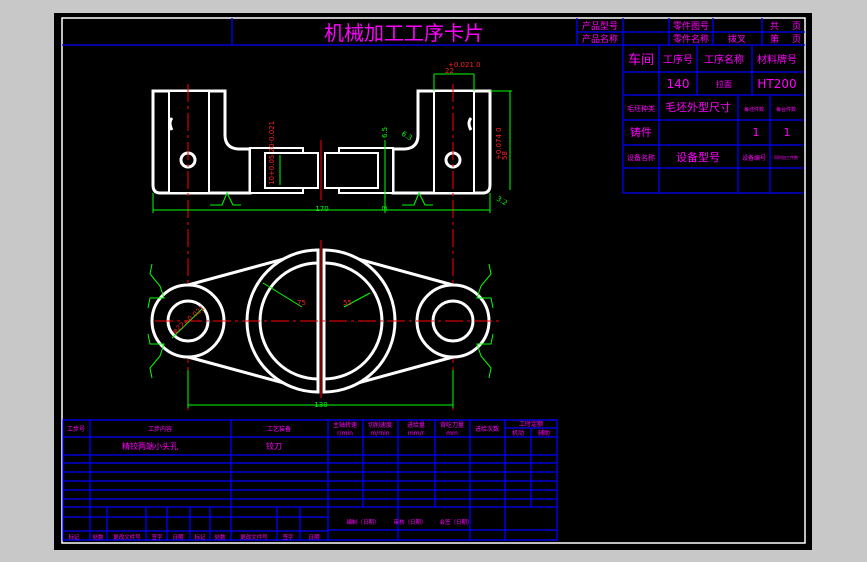 This screenshot has height=562, width=867. I want to click on blank-type-label: 毛坯种类, so click(641, 108).